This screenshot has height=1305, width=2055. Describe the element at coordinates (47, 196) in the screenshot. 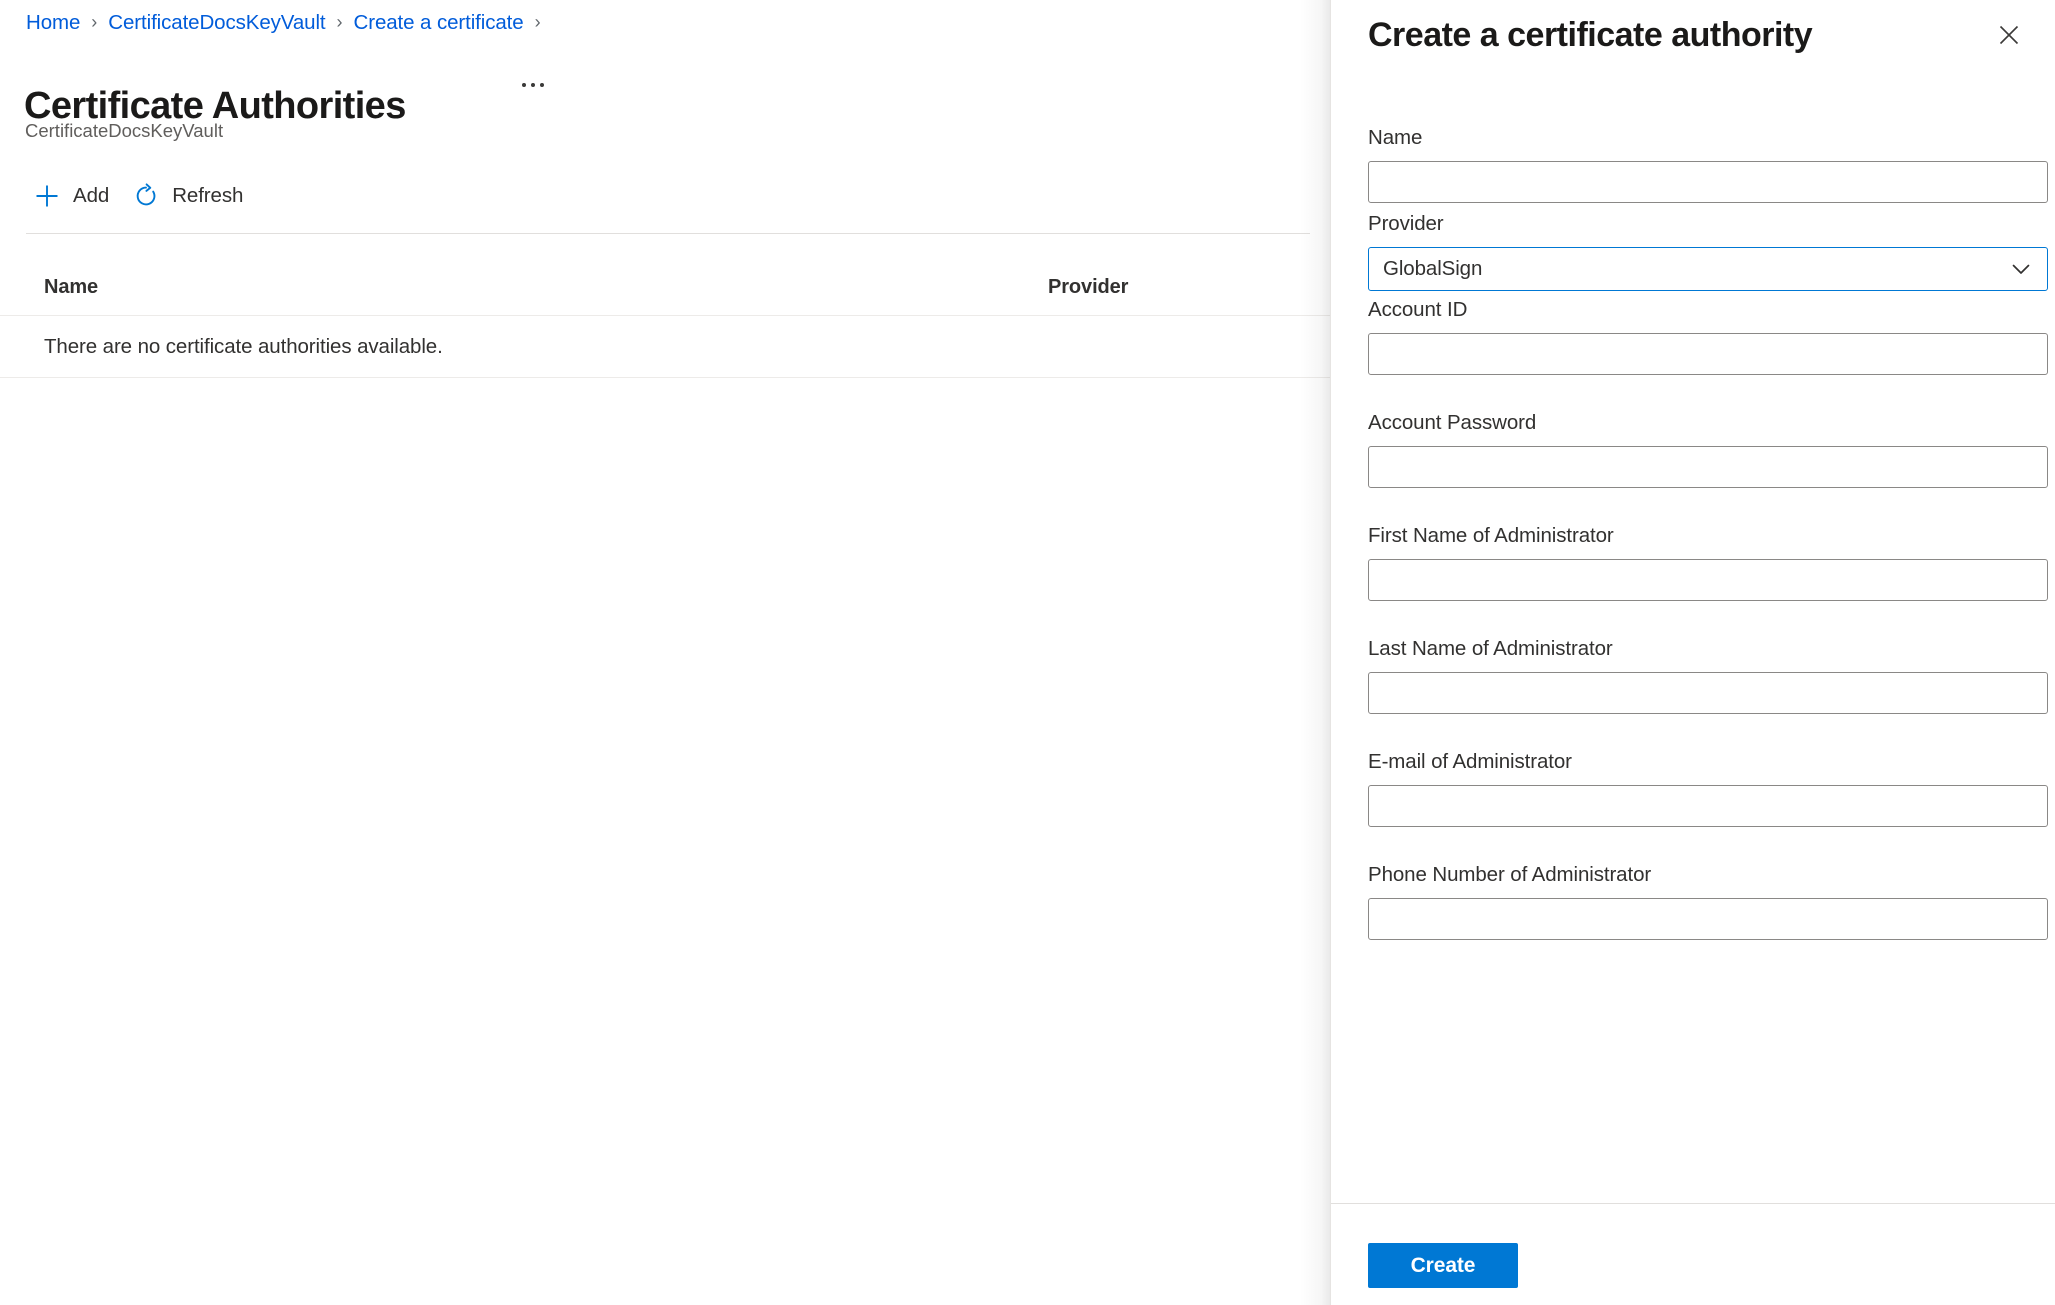

I see `plus-icon` at that location.